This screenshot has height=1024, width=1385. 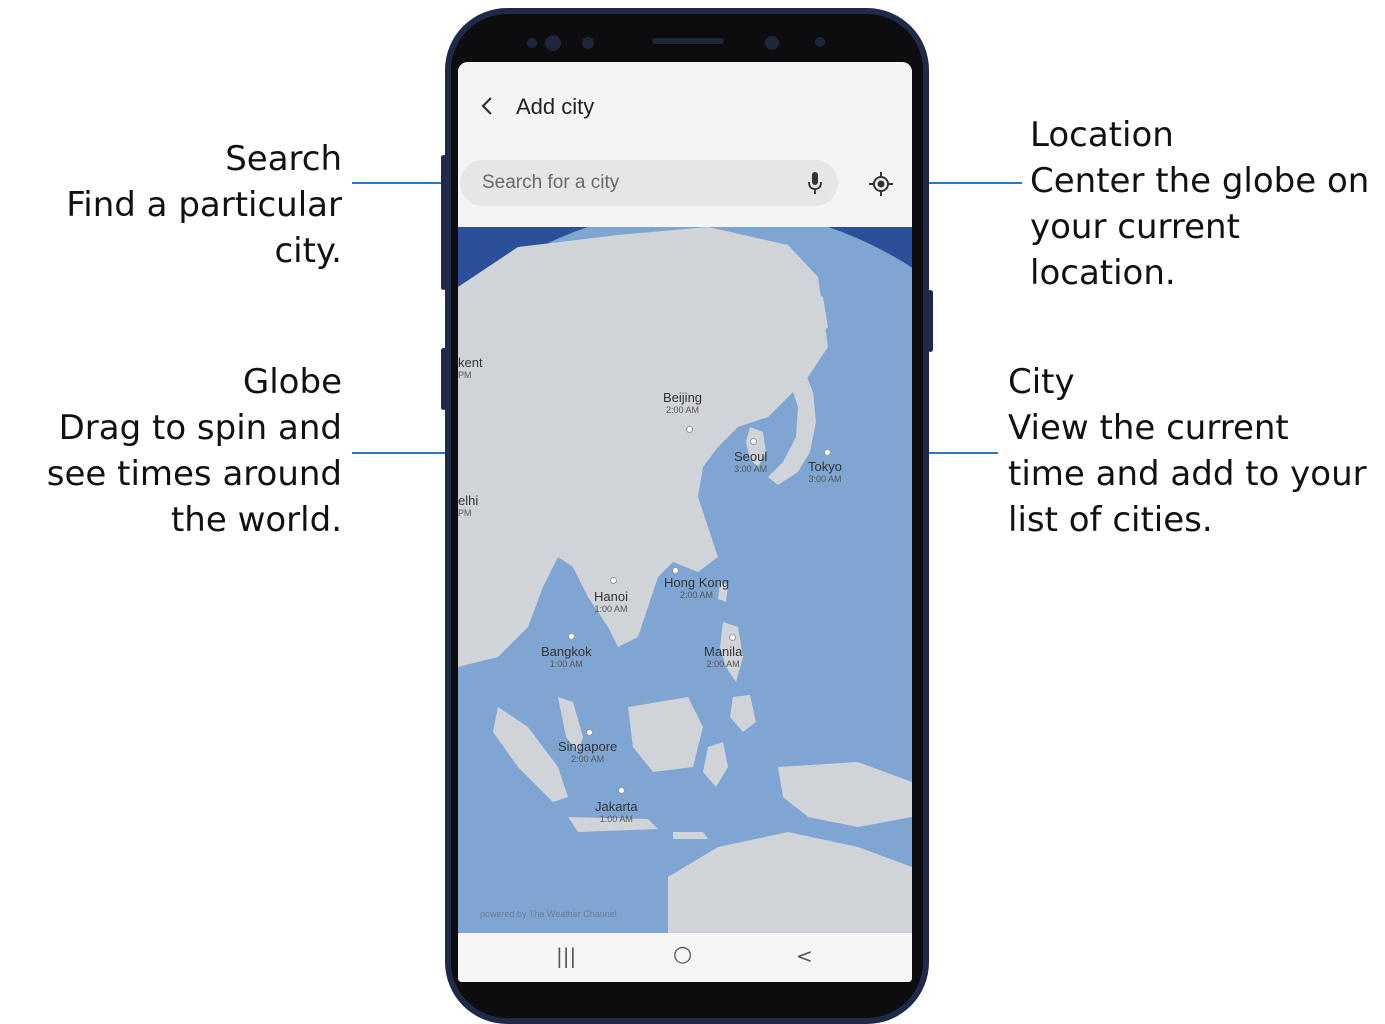 What do you see at coordinates (1135, 250) in the screenshot?
I see `location-callout-desc-2: your current location.` at bounding box center [1135, 250].